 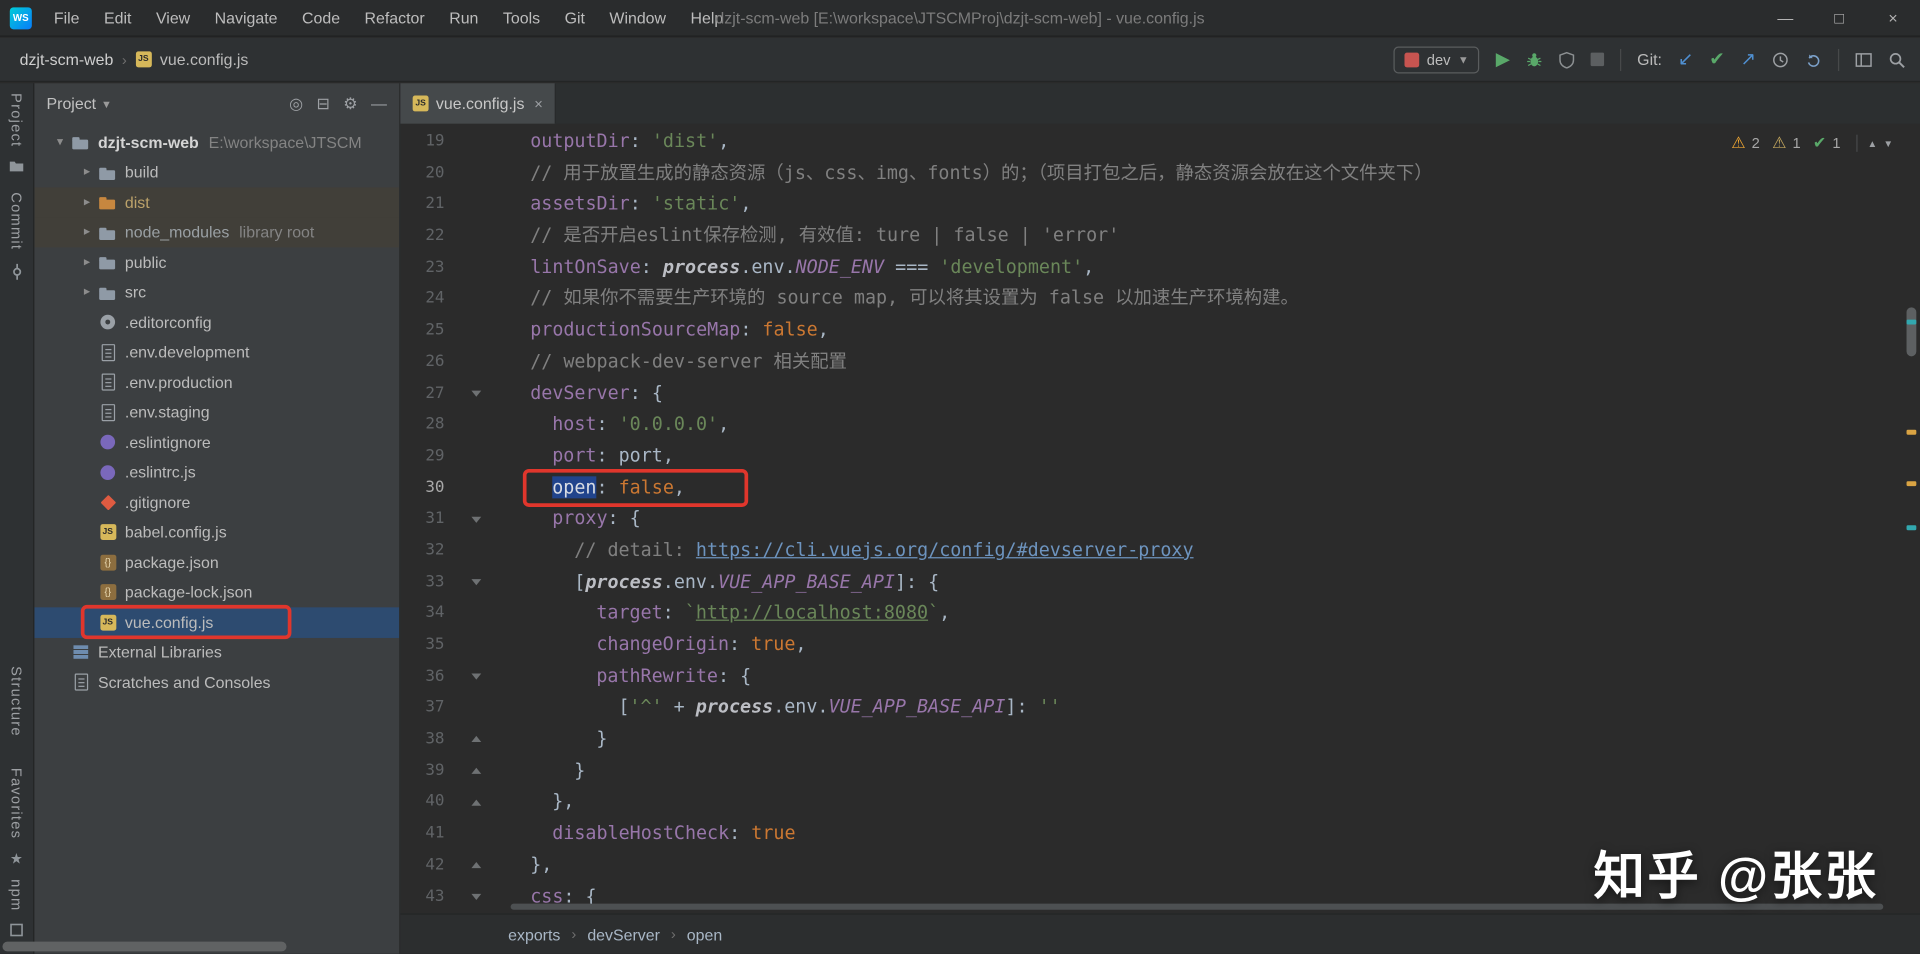 What do you see at coordinates (1151, 802) in the screenshot?
I see `code-line-40: 40},` at bounding box center [1151, 802].